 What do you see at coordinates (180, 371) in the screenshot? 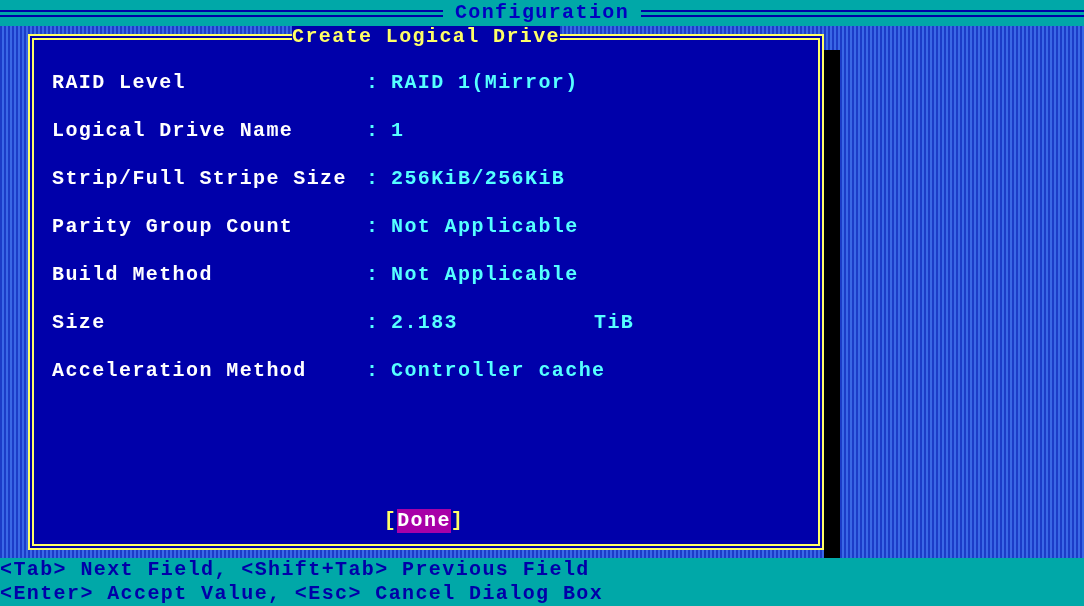
I see `field-label: Acceleration Method` at bounding box center [180, 371].